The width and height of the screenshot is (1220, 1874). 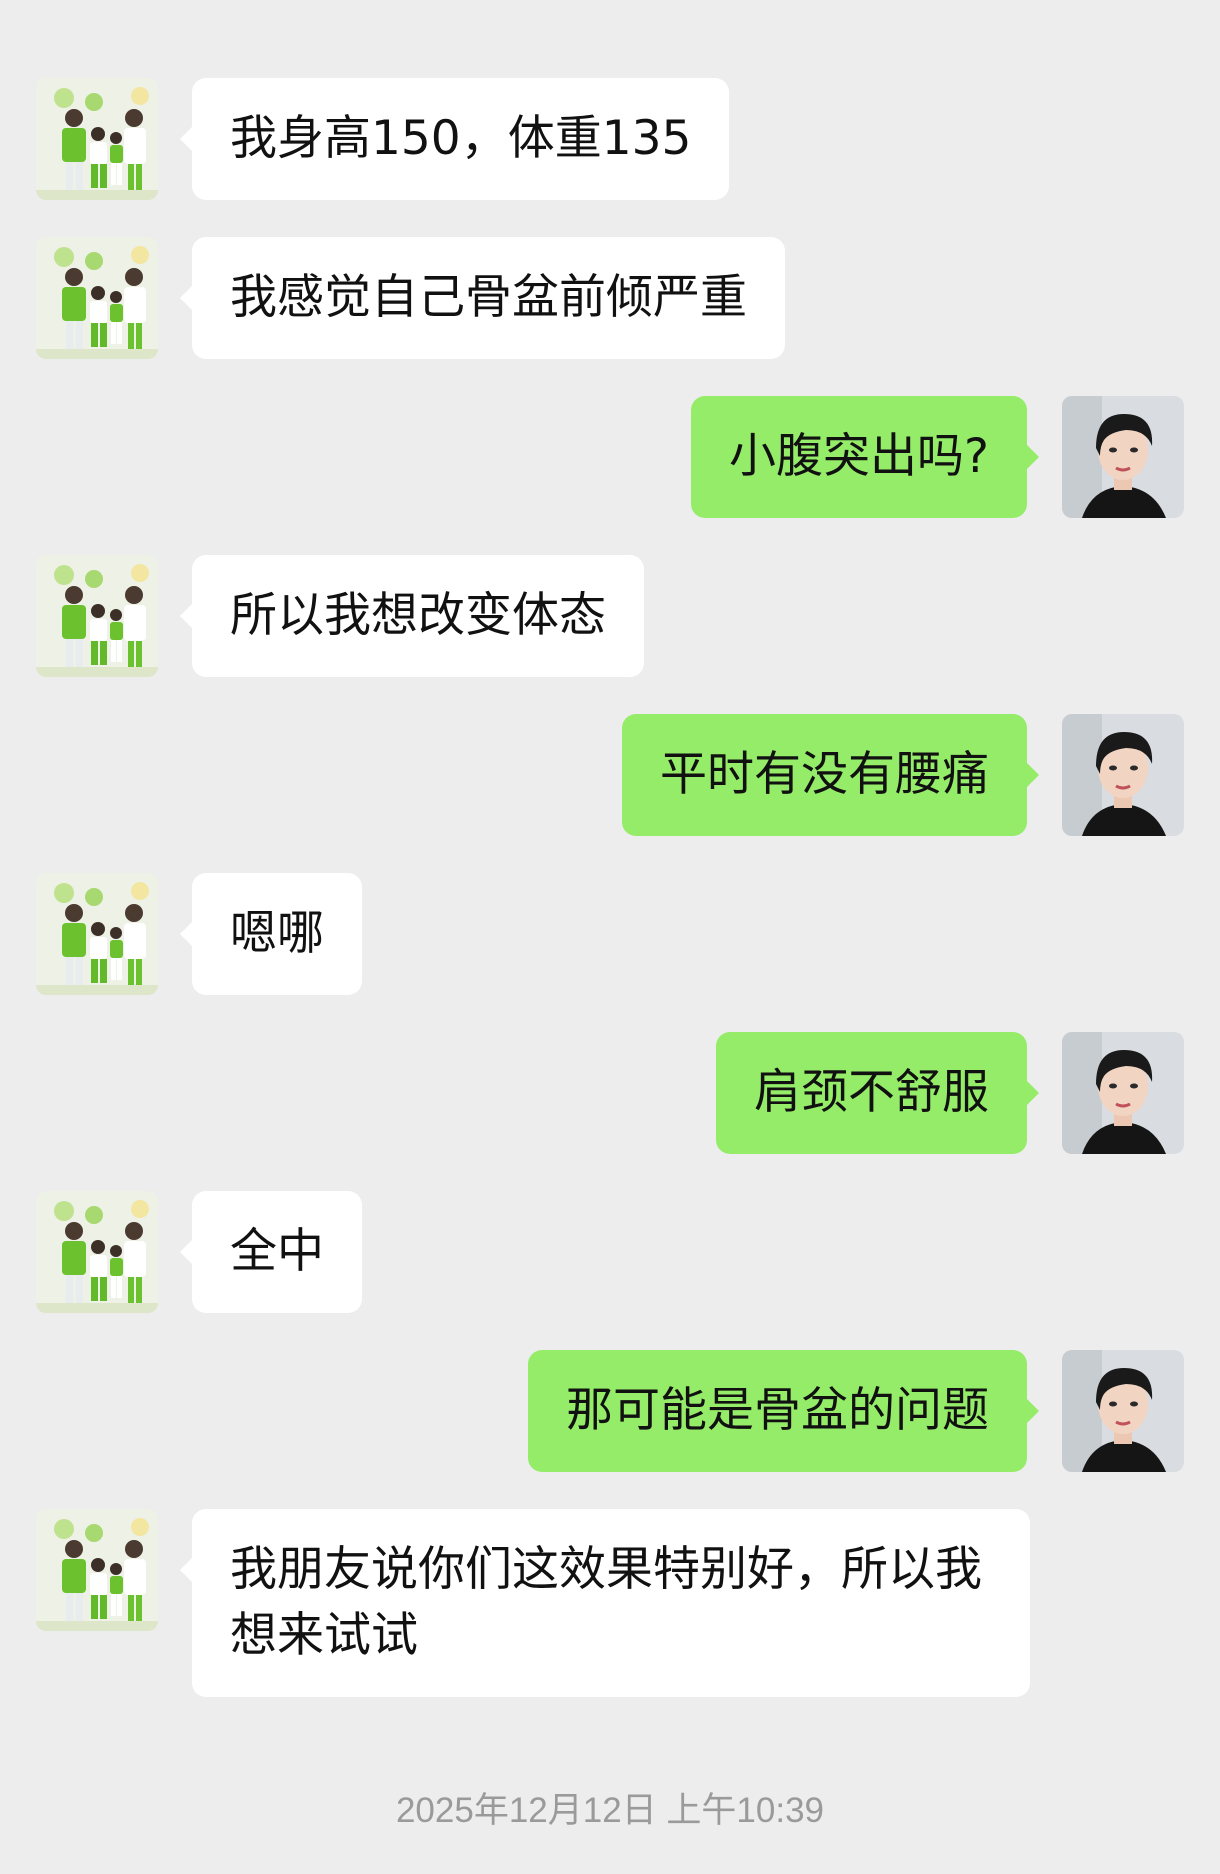 I want to click on message-row-outgoing: 小腹突出吗?, so click(x=610, y=457).